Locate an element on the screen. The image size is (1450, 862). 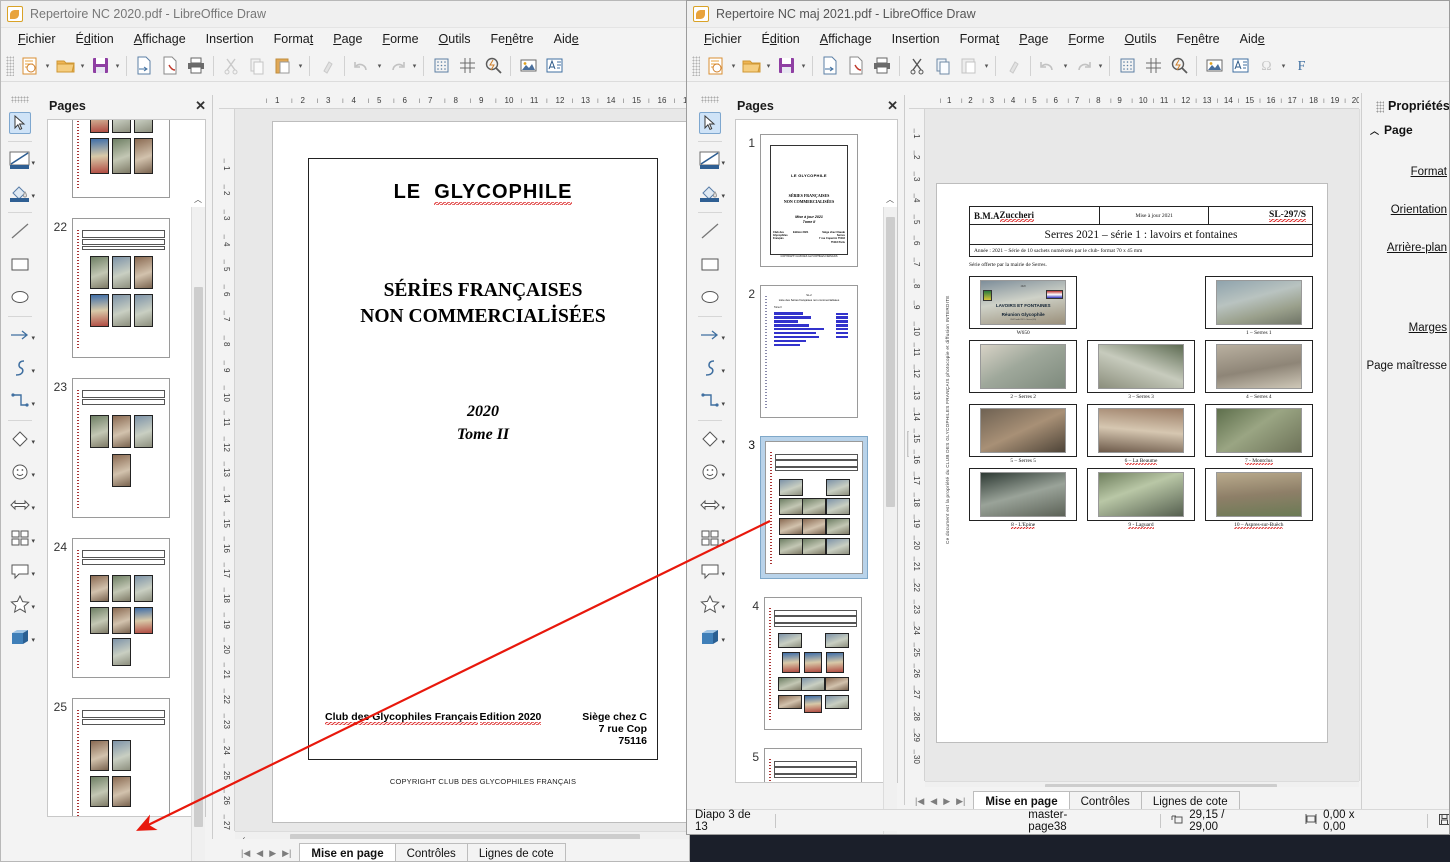
undo-icon is located at coordinates (1048, 66).